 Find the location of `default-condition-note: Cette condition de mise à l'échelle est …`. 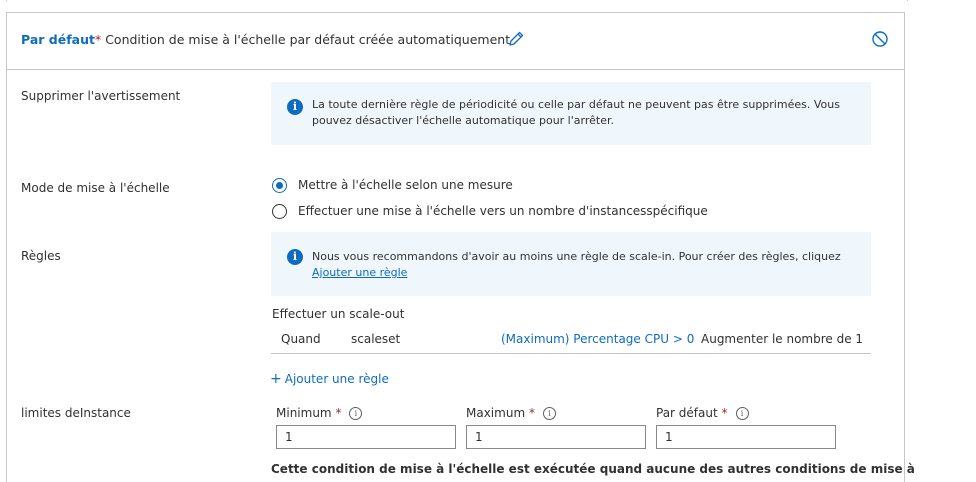

default-condition-note: Cette condition de mise à l'échelle est … is located at coordinates (593, 469).